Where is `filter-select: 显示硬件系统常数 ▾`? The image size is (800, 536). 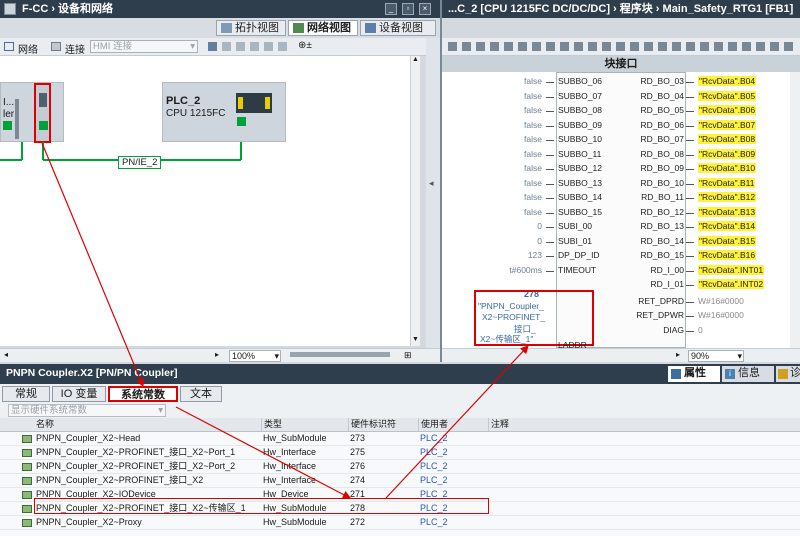
filter-select: 显示硬件系统常数 ▾ is located at coordinates (87, 410).